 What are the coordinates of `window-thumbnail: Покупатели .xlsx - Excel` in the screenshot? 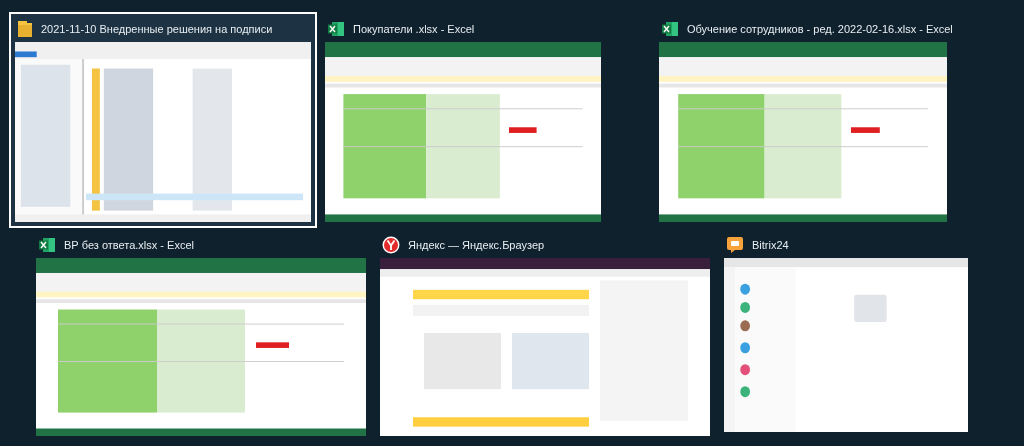 It's located at (463, 120).